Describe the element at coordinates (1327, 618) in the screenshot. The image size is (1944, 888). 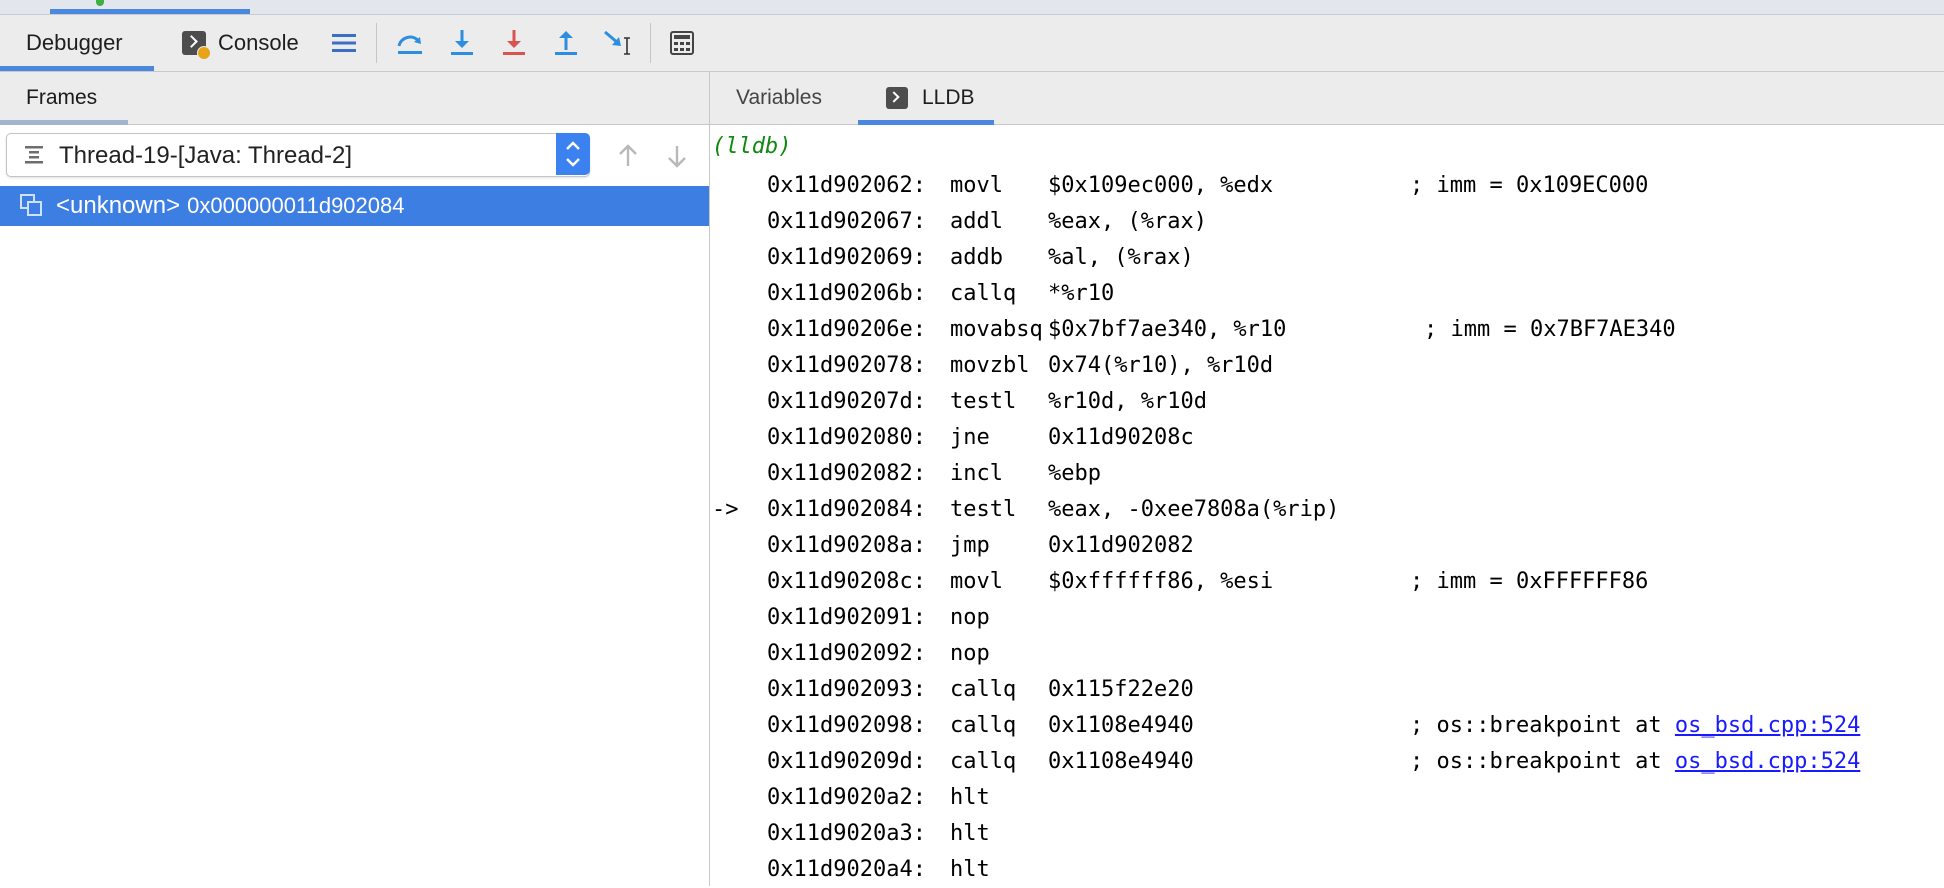
I see `asm-line: 0x11d902091: nop` at that location.